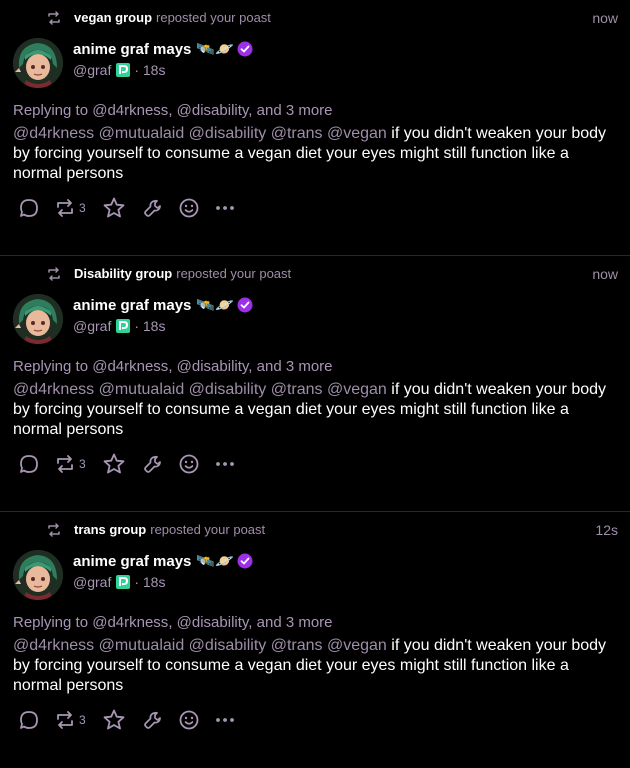 The image size is (630, 768). I want to click on repost-header: vegan group reposted your poast, so click(158, 17).